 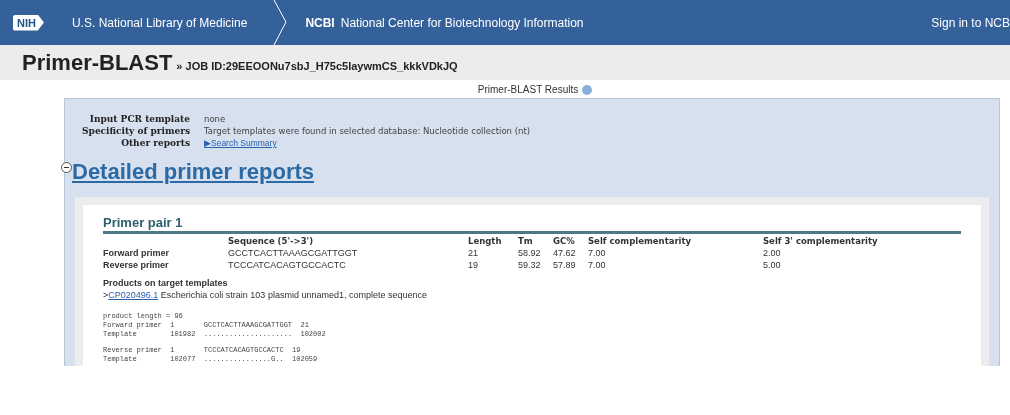 What do you see at coordinates (564, 253) in the screenshot?
I see `table-cell: 47.62` at bounding box center [564, 253].